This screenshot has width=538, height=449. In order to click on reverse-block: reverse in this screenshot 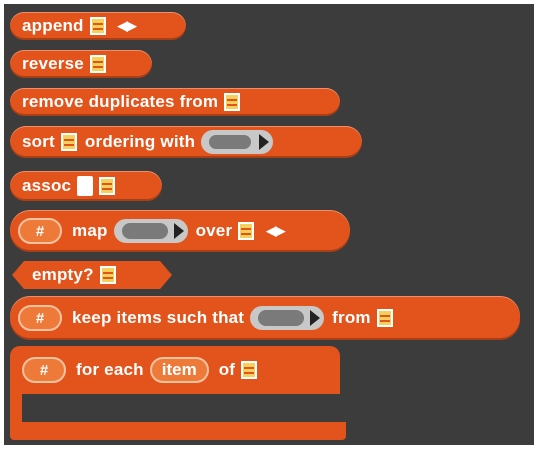, I will do `click(81, 64)`.